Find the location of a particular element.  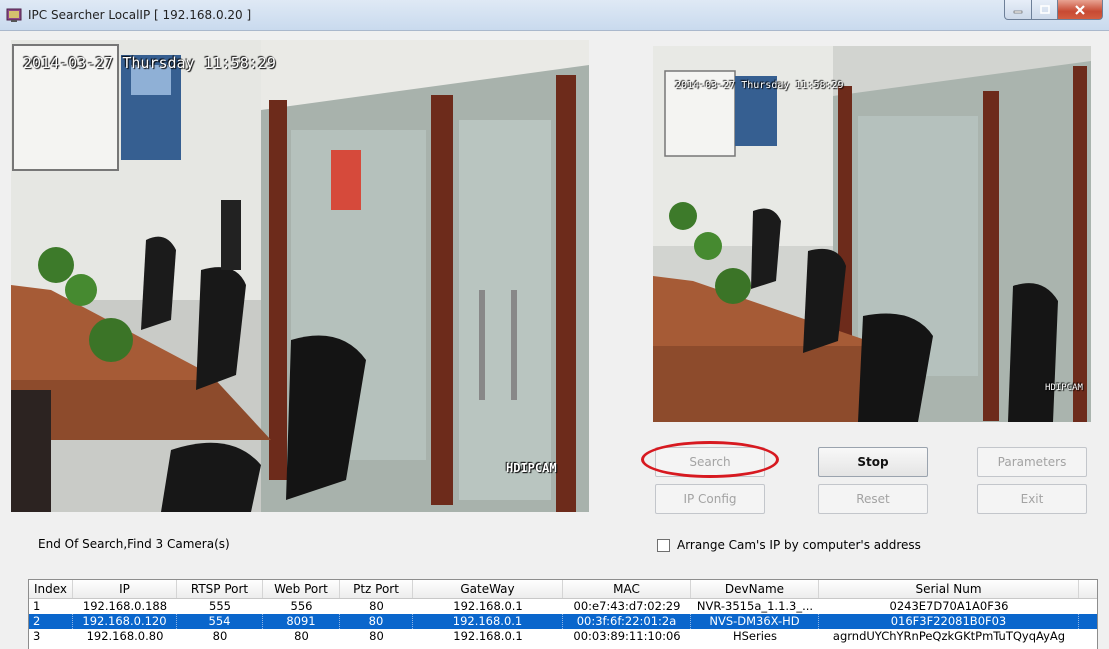

minimize-button is located at coordinates (1018, 10).